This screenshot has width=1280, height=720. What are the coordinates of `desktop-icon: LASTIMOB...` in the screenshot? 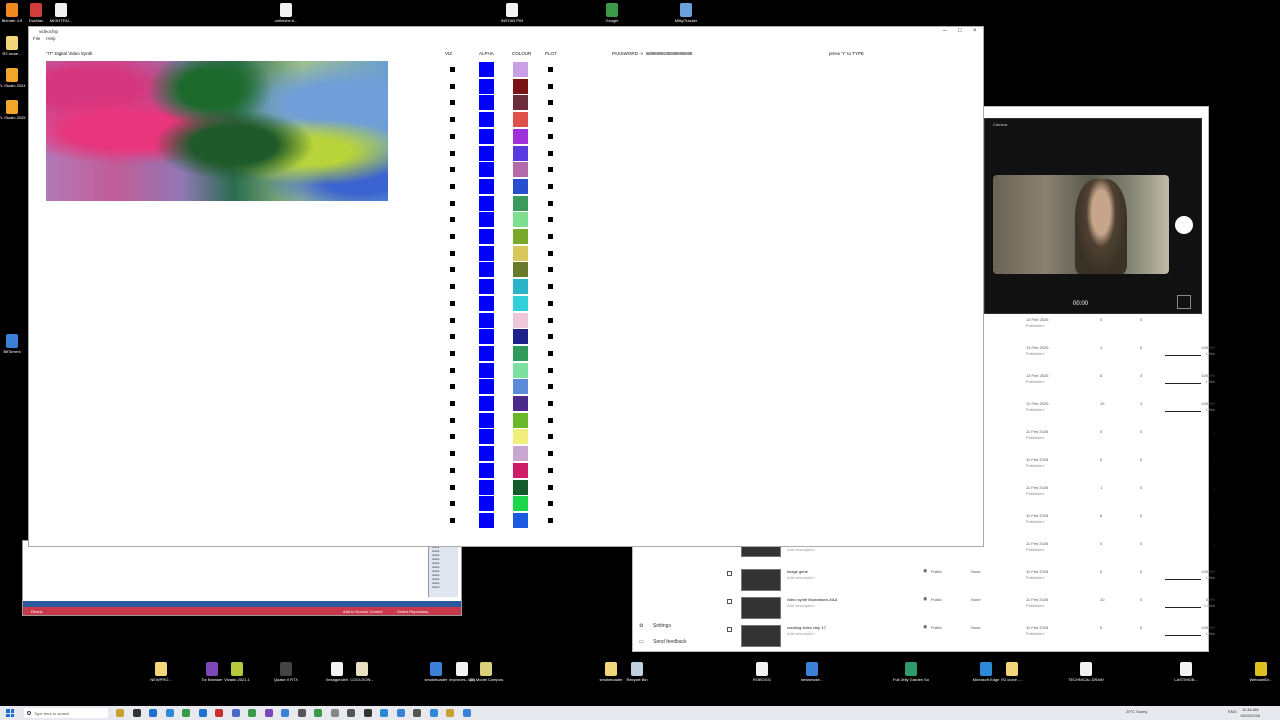 It's located at (1186, 672).